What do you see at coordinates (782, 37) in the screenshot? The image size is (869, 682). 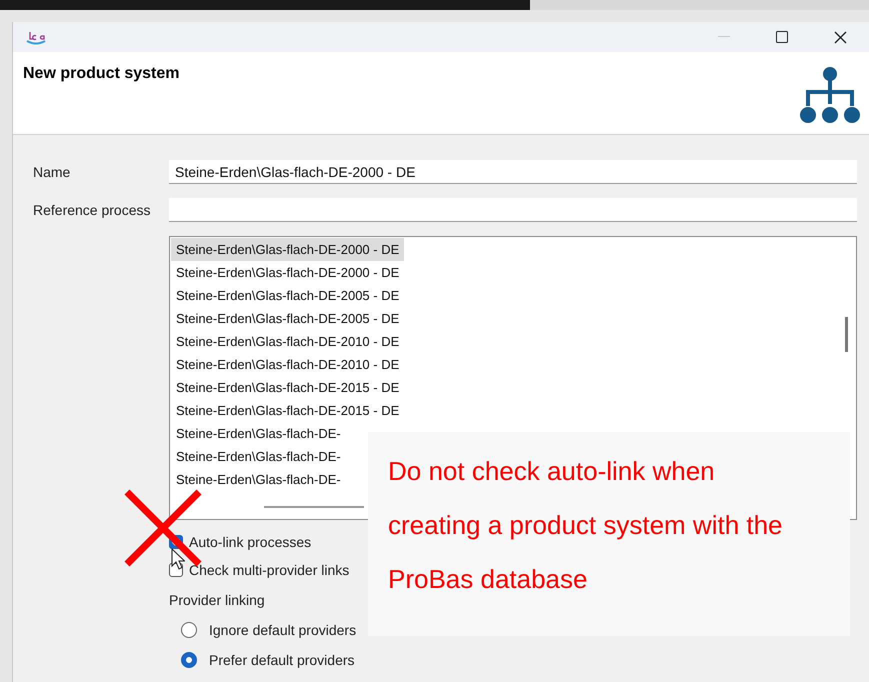 I see `maximize-icon` at bounding box center [782, 37].